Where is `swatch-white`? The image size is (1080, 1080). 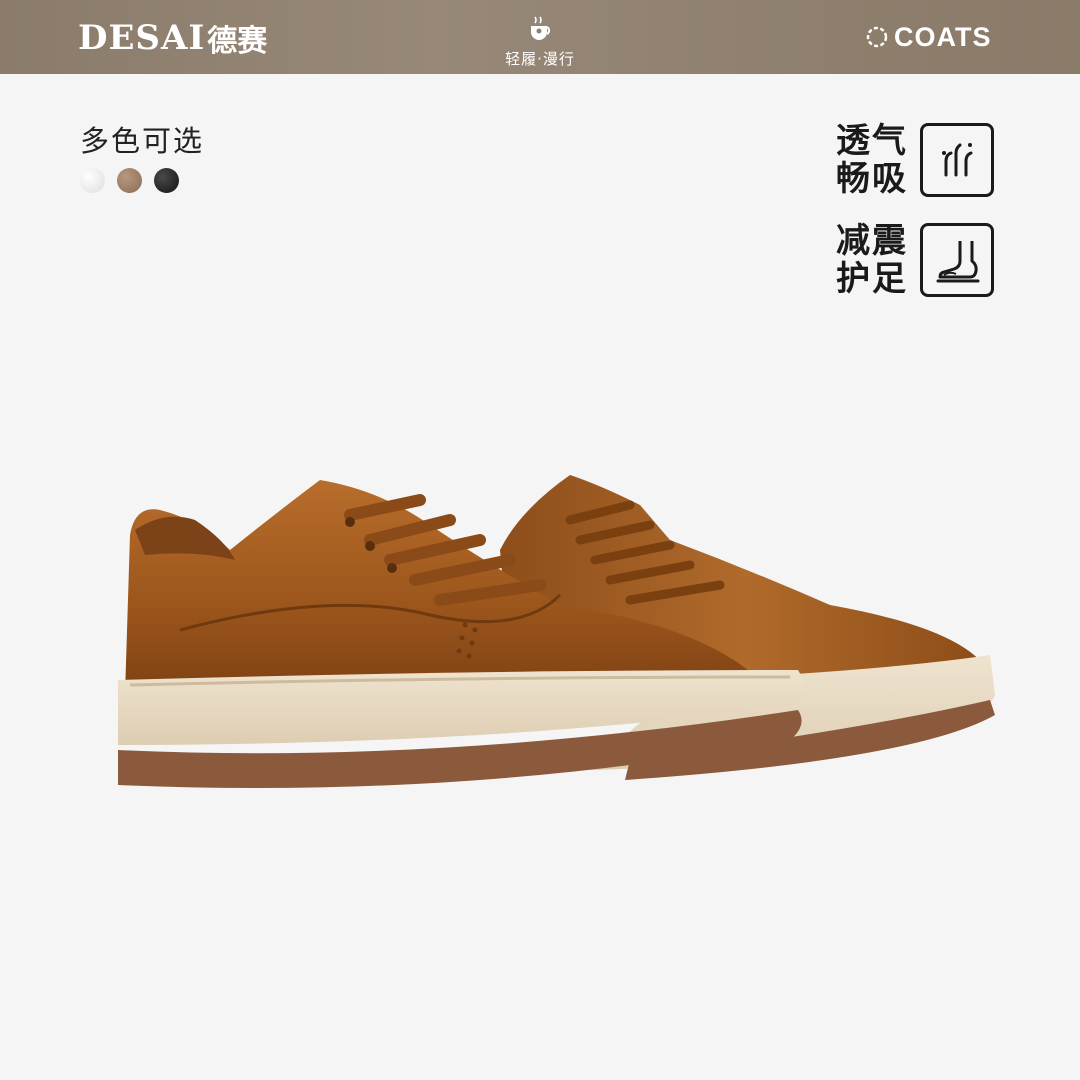 swatch-white is located at coordinates (92, 180).